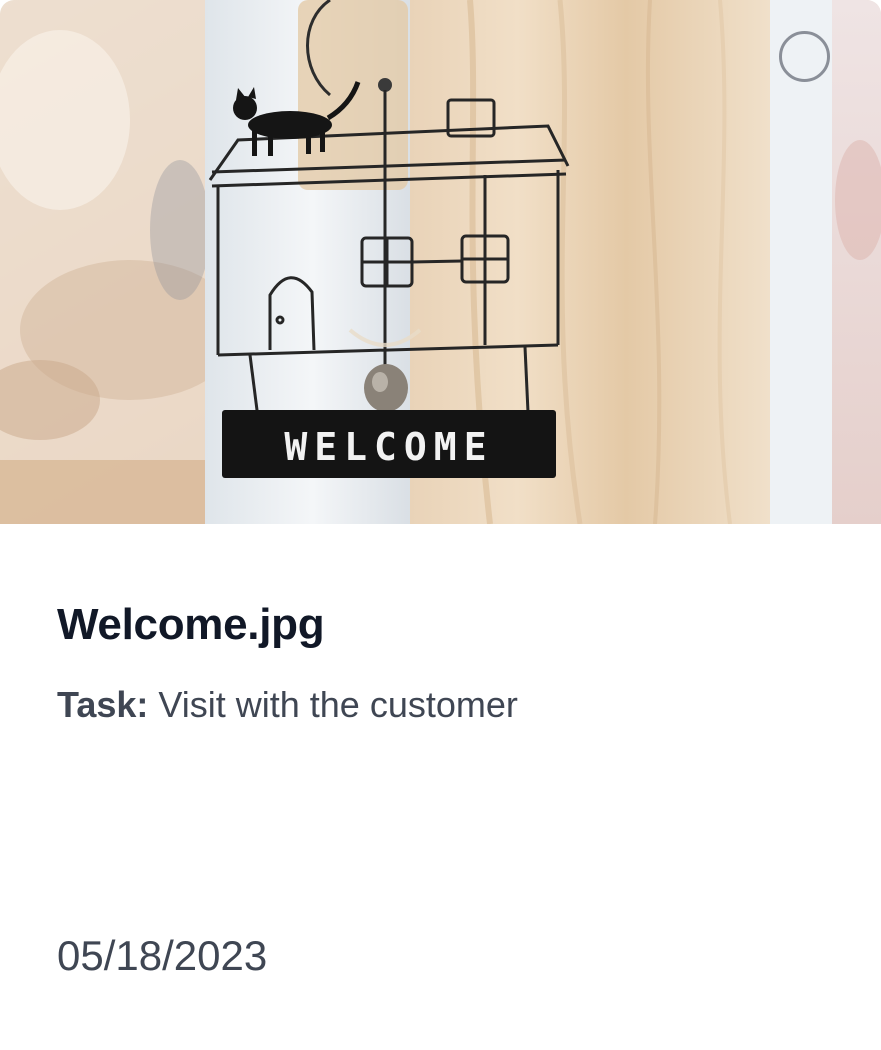 Image resolution: width=881 pixels, height=1050 pixels. I want to click on select-checkbox-icon, so click(804, 56).